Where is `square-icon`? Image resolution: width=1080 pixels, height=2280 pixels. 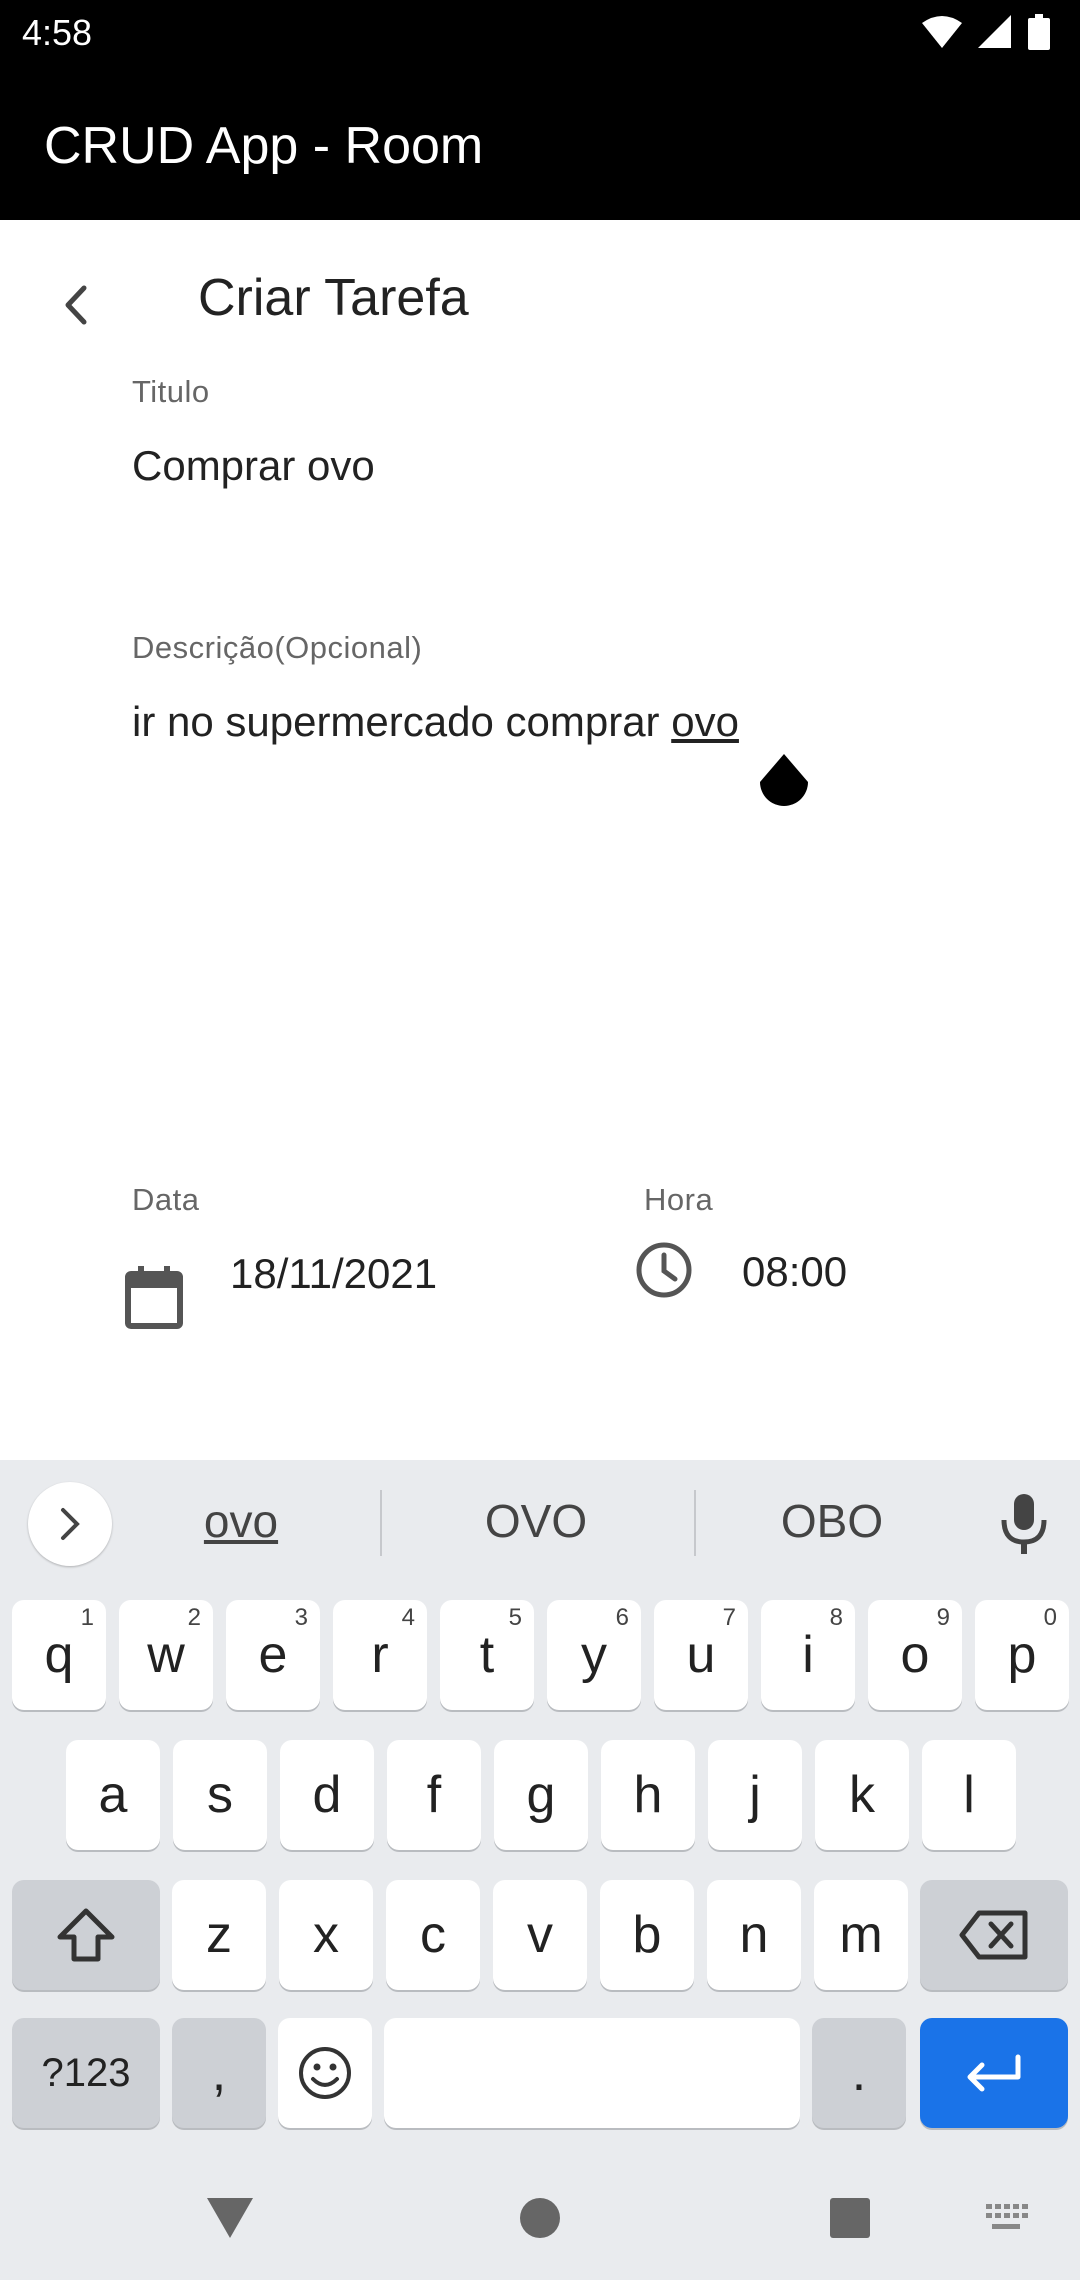 square-icon is located at coordinates (850, 2218).